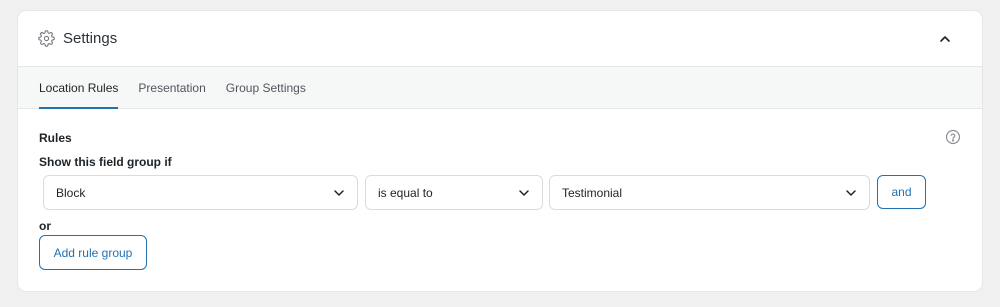  What do you see at coordinates (592, 192) in the screenshot?
I see `rule-value-text: Testimonial` at bounding box center [592, 192].